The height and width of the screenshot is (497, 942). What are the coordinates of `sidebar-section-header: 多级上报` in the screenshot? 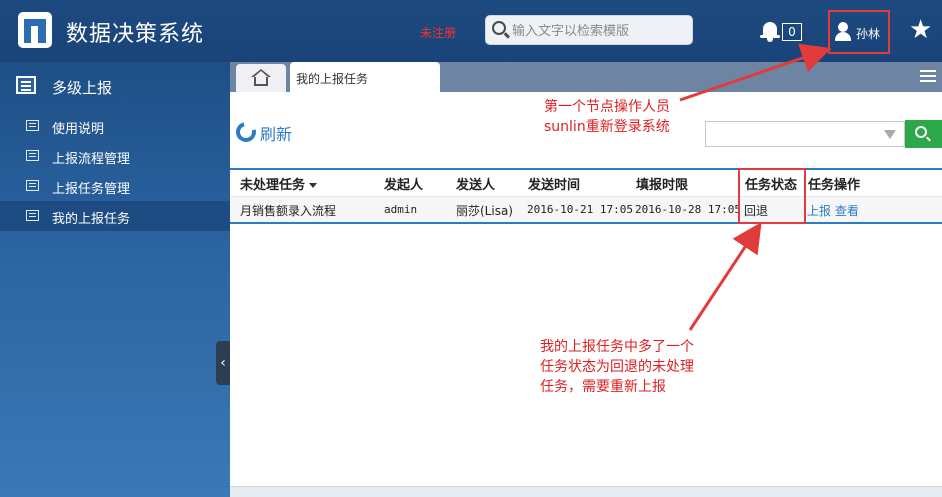 It's located at (115, 85).